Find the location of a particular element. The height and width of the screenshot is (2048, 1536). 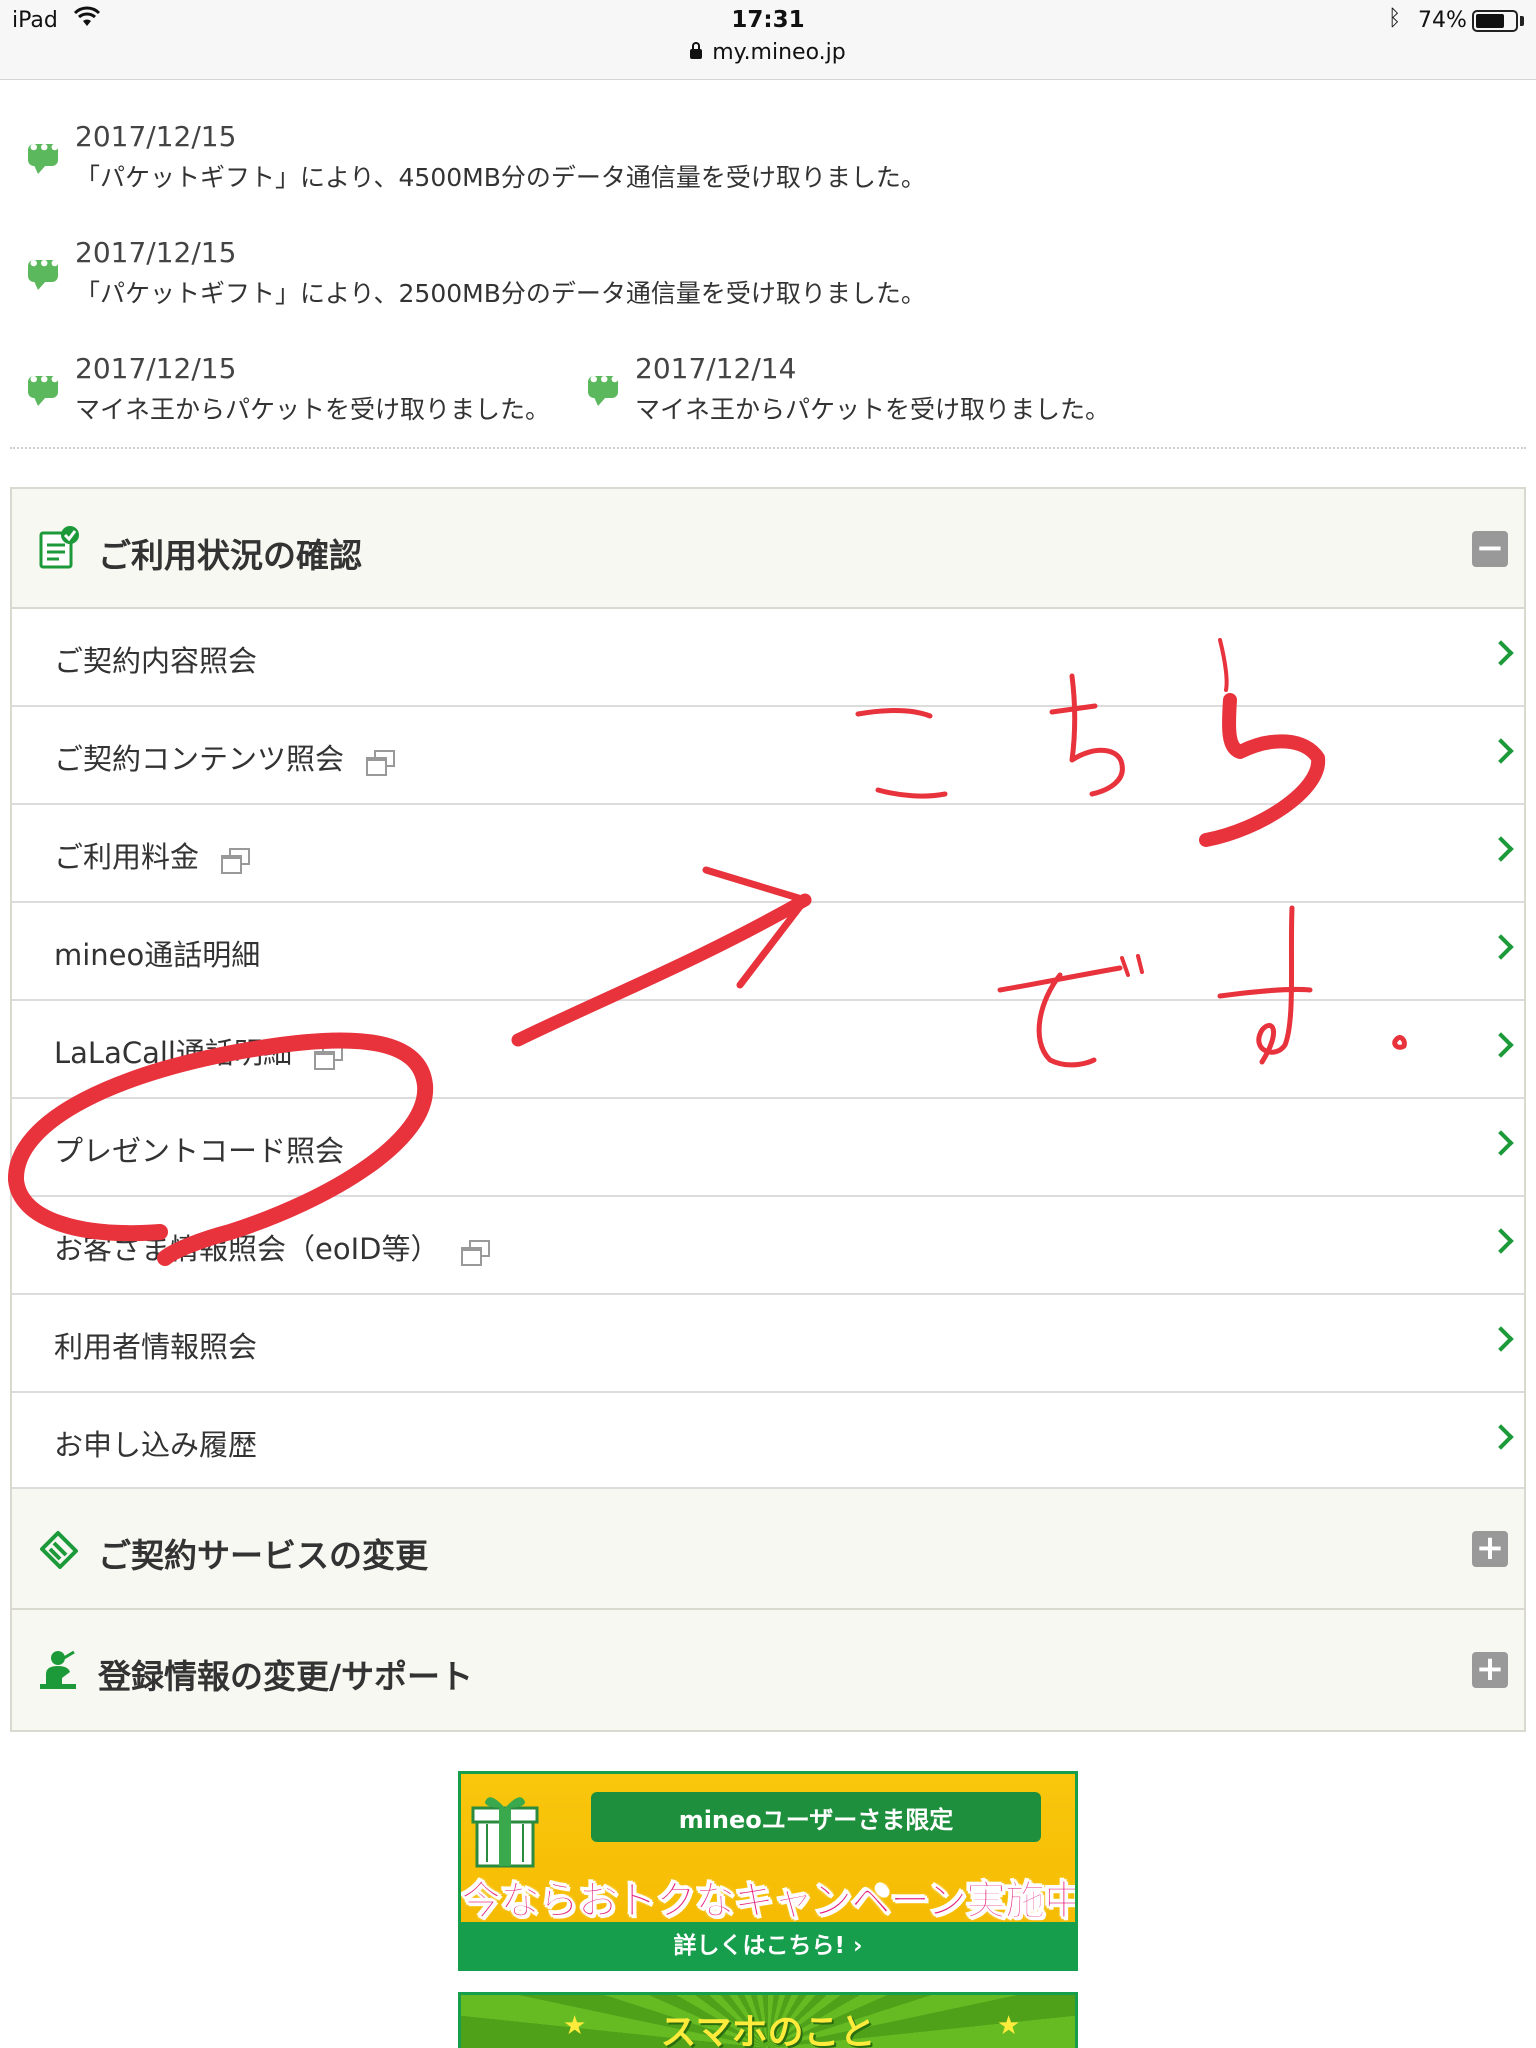

service-change-section-header: ご契約サービスの変更 + is located at coordinates (768, 1549).